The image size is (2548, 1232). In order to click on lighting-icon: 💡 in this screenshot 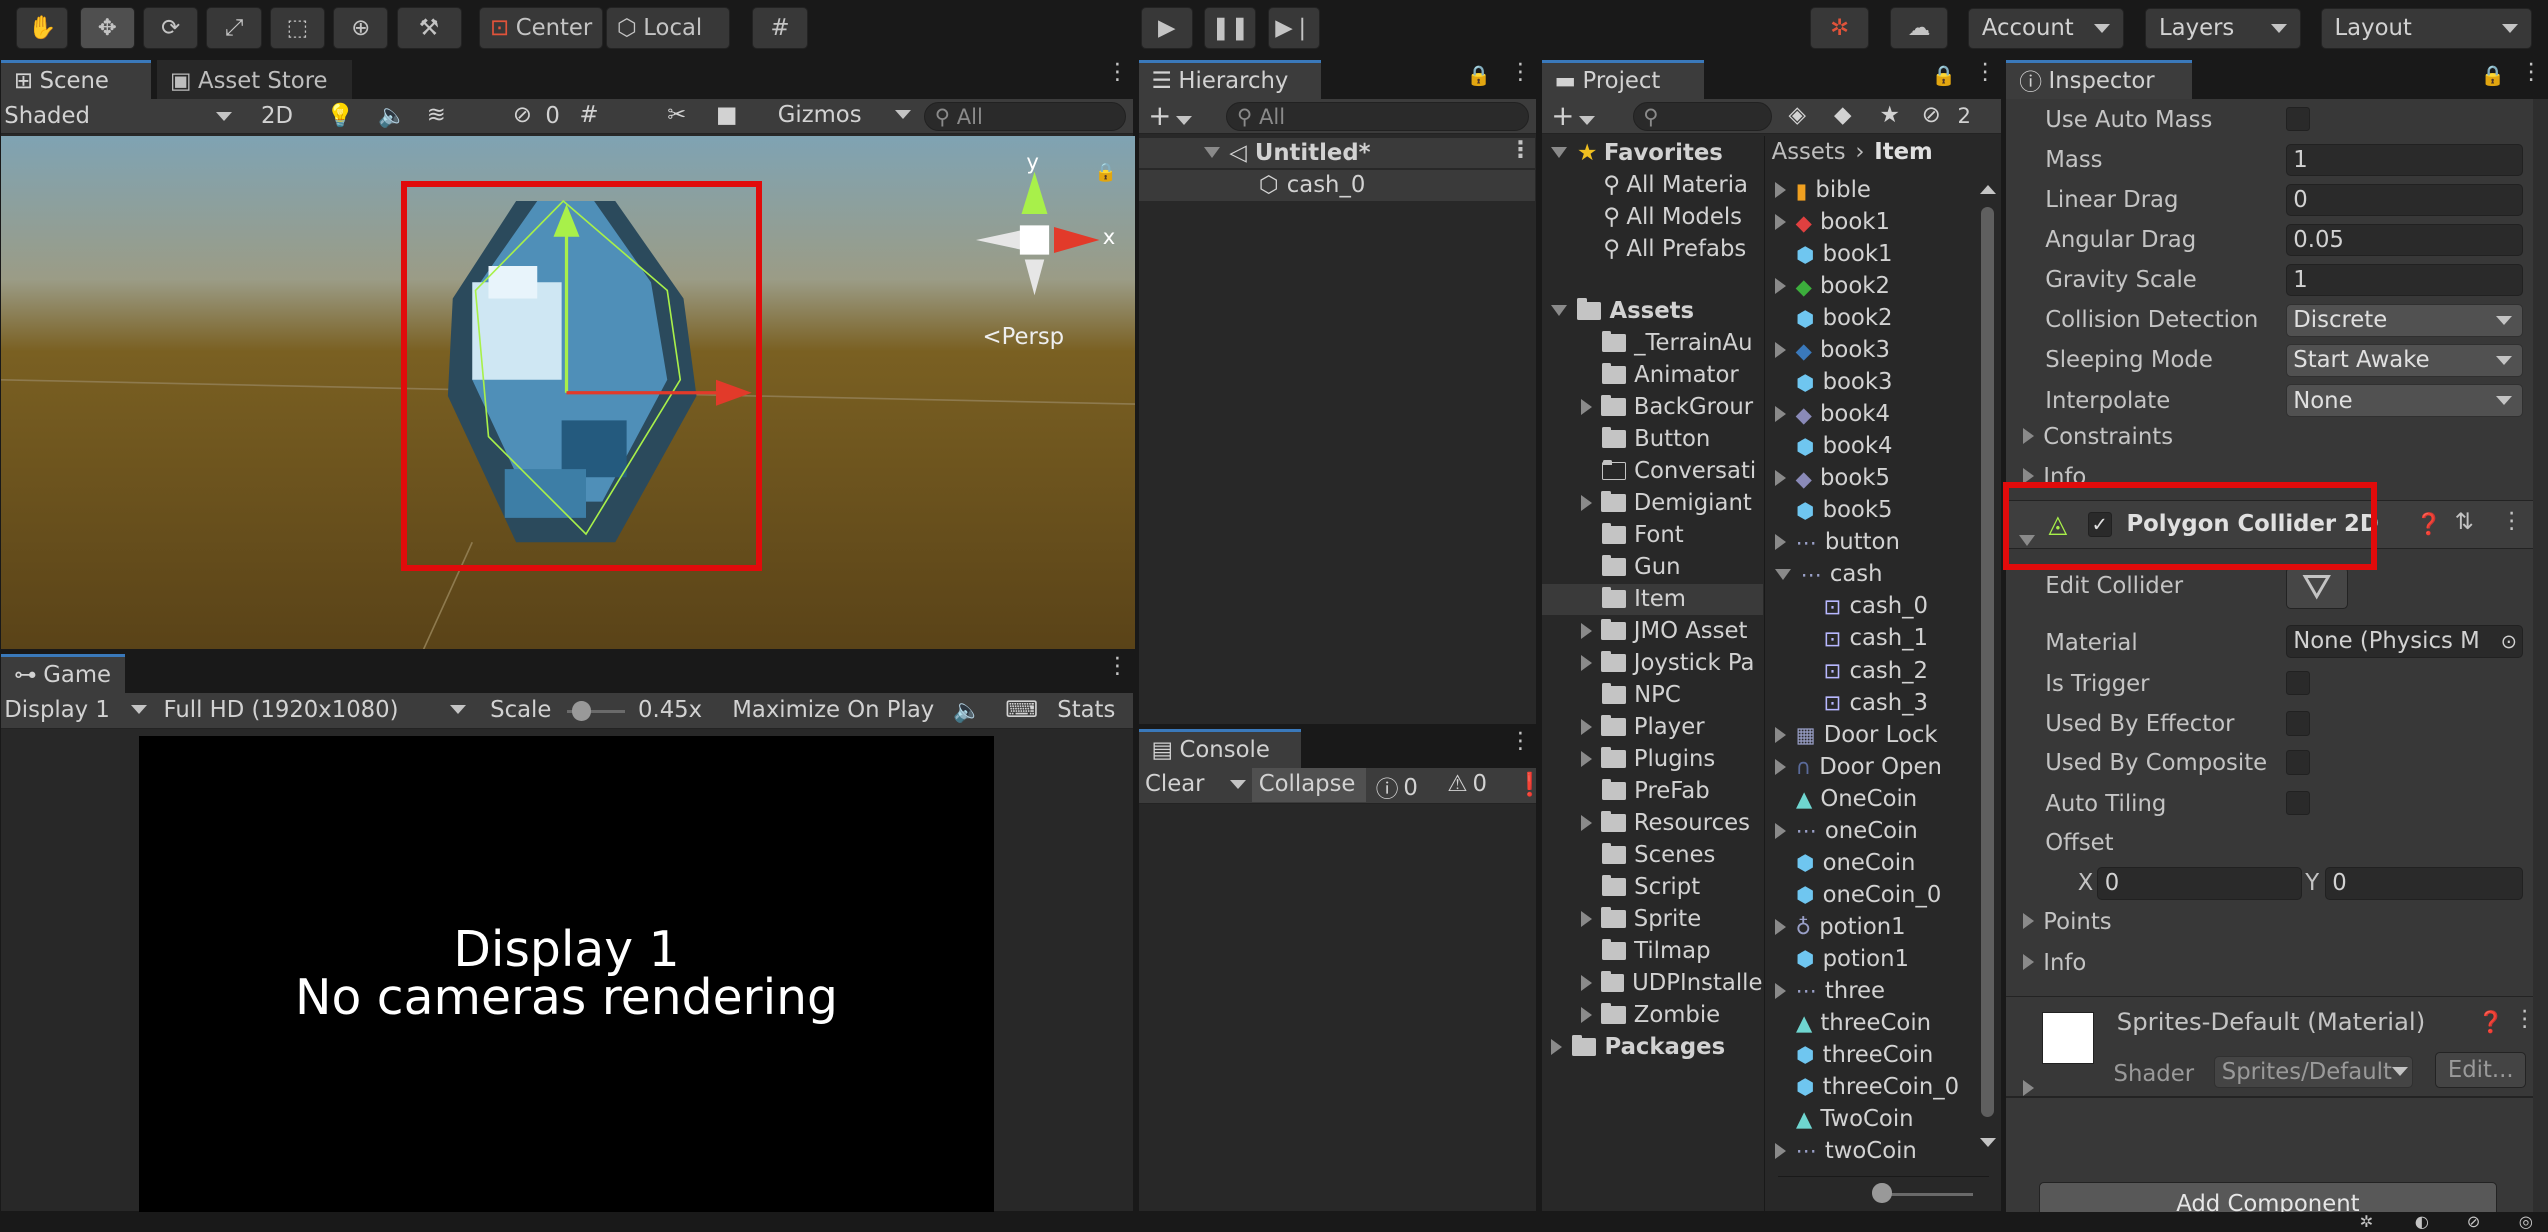, I will do `click(340, 115)`.